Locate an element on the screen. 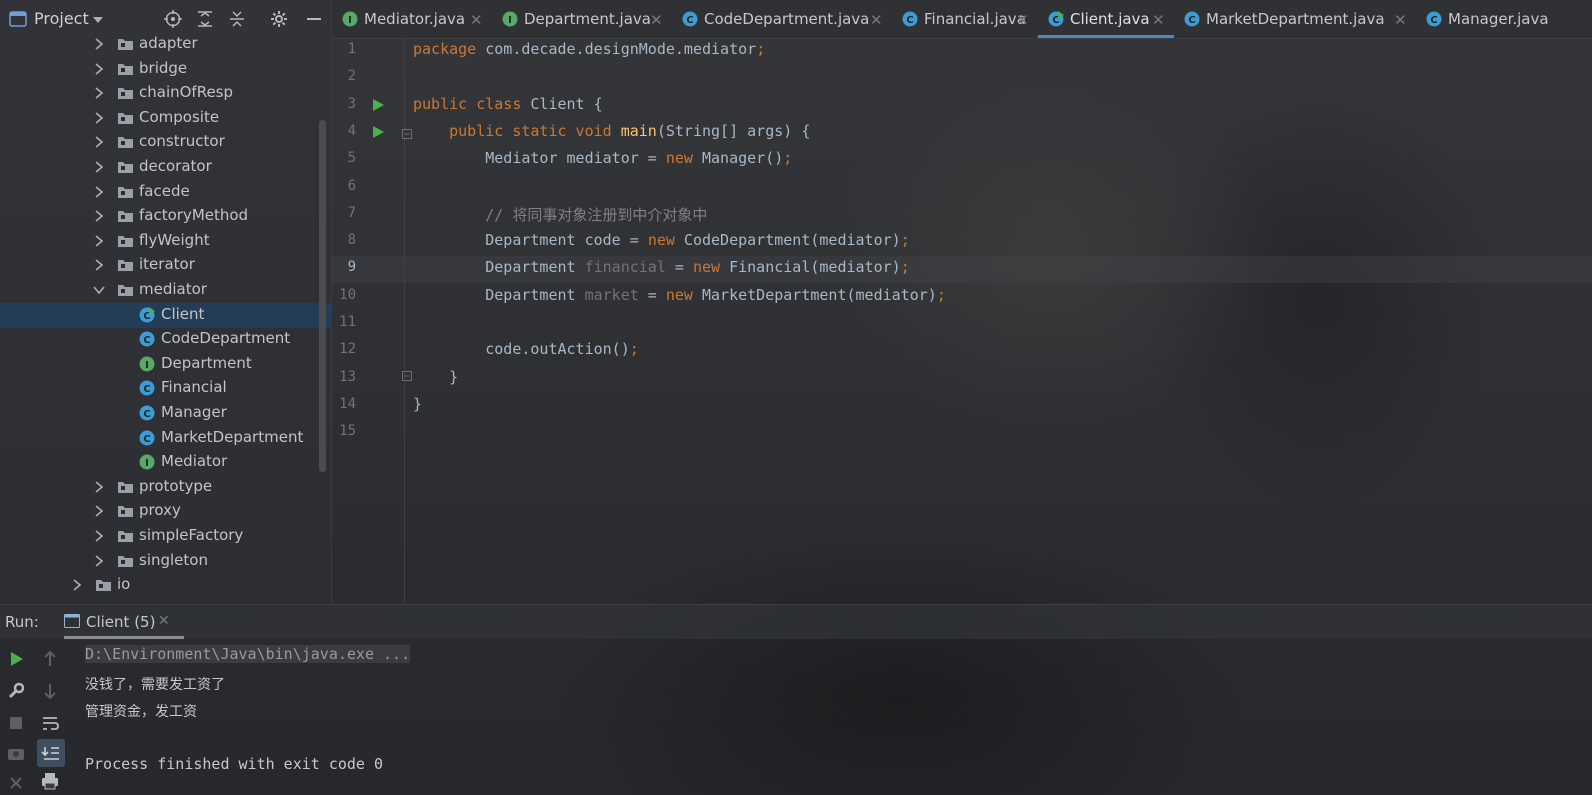  tree-item-iterator: iterator is located at coordinates (165, 265).